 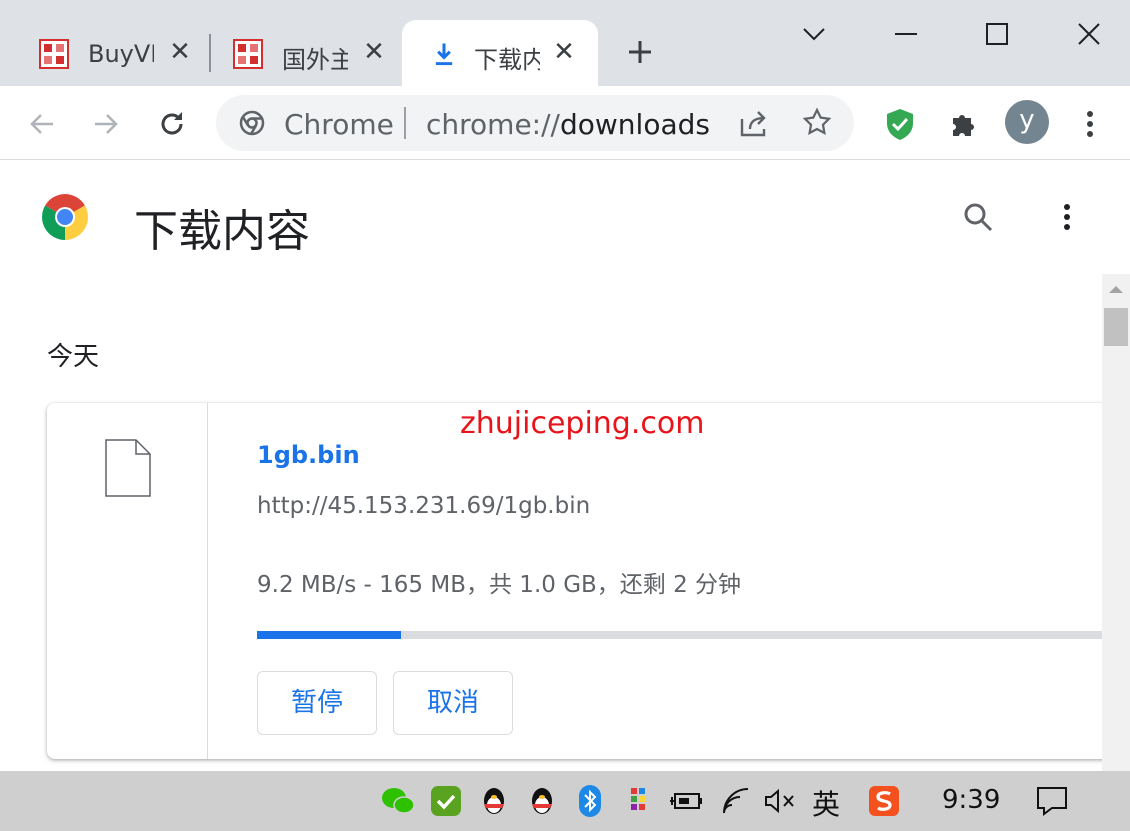 I want to click on app-tray-icon, so click(x=638, y=801).